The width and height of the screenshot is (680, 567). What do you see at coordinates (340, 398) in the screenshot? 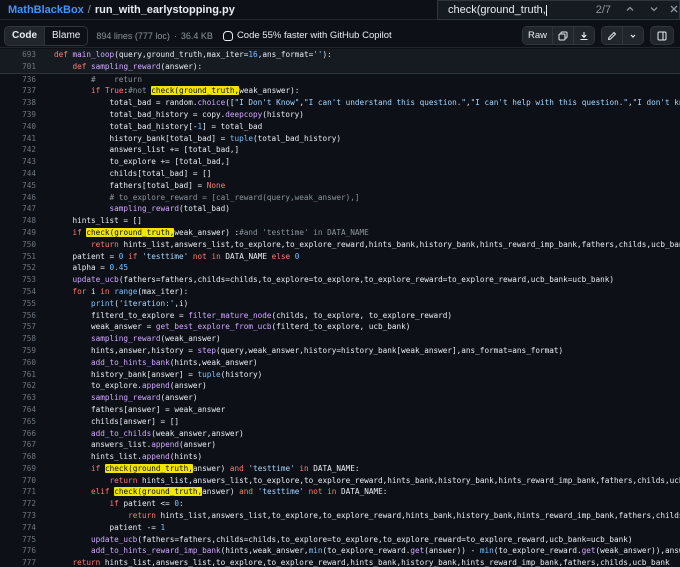
I see `code-line: 763 sampling_reward(answer)` at bounding box center [340, 398].